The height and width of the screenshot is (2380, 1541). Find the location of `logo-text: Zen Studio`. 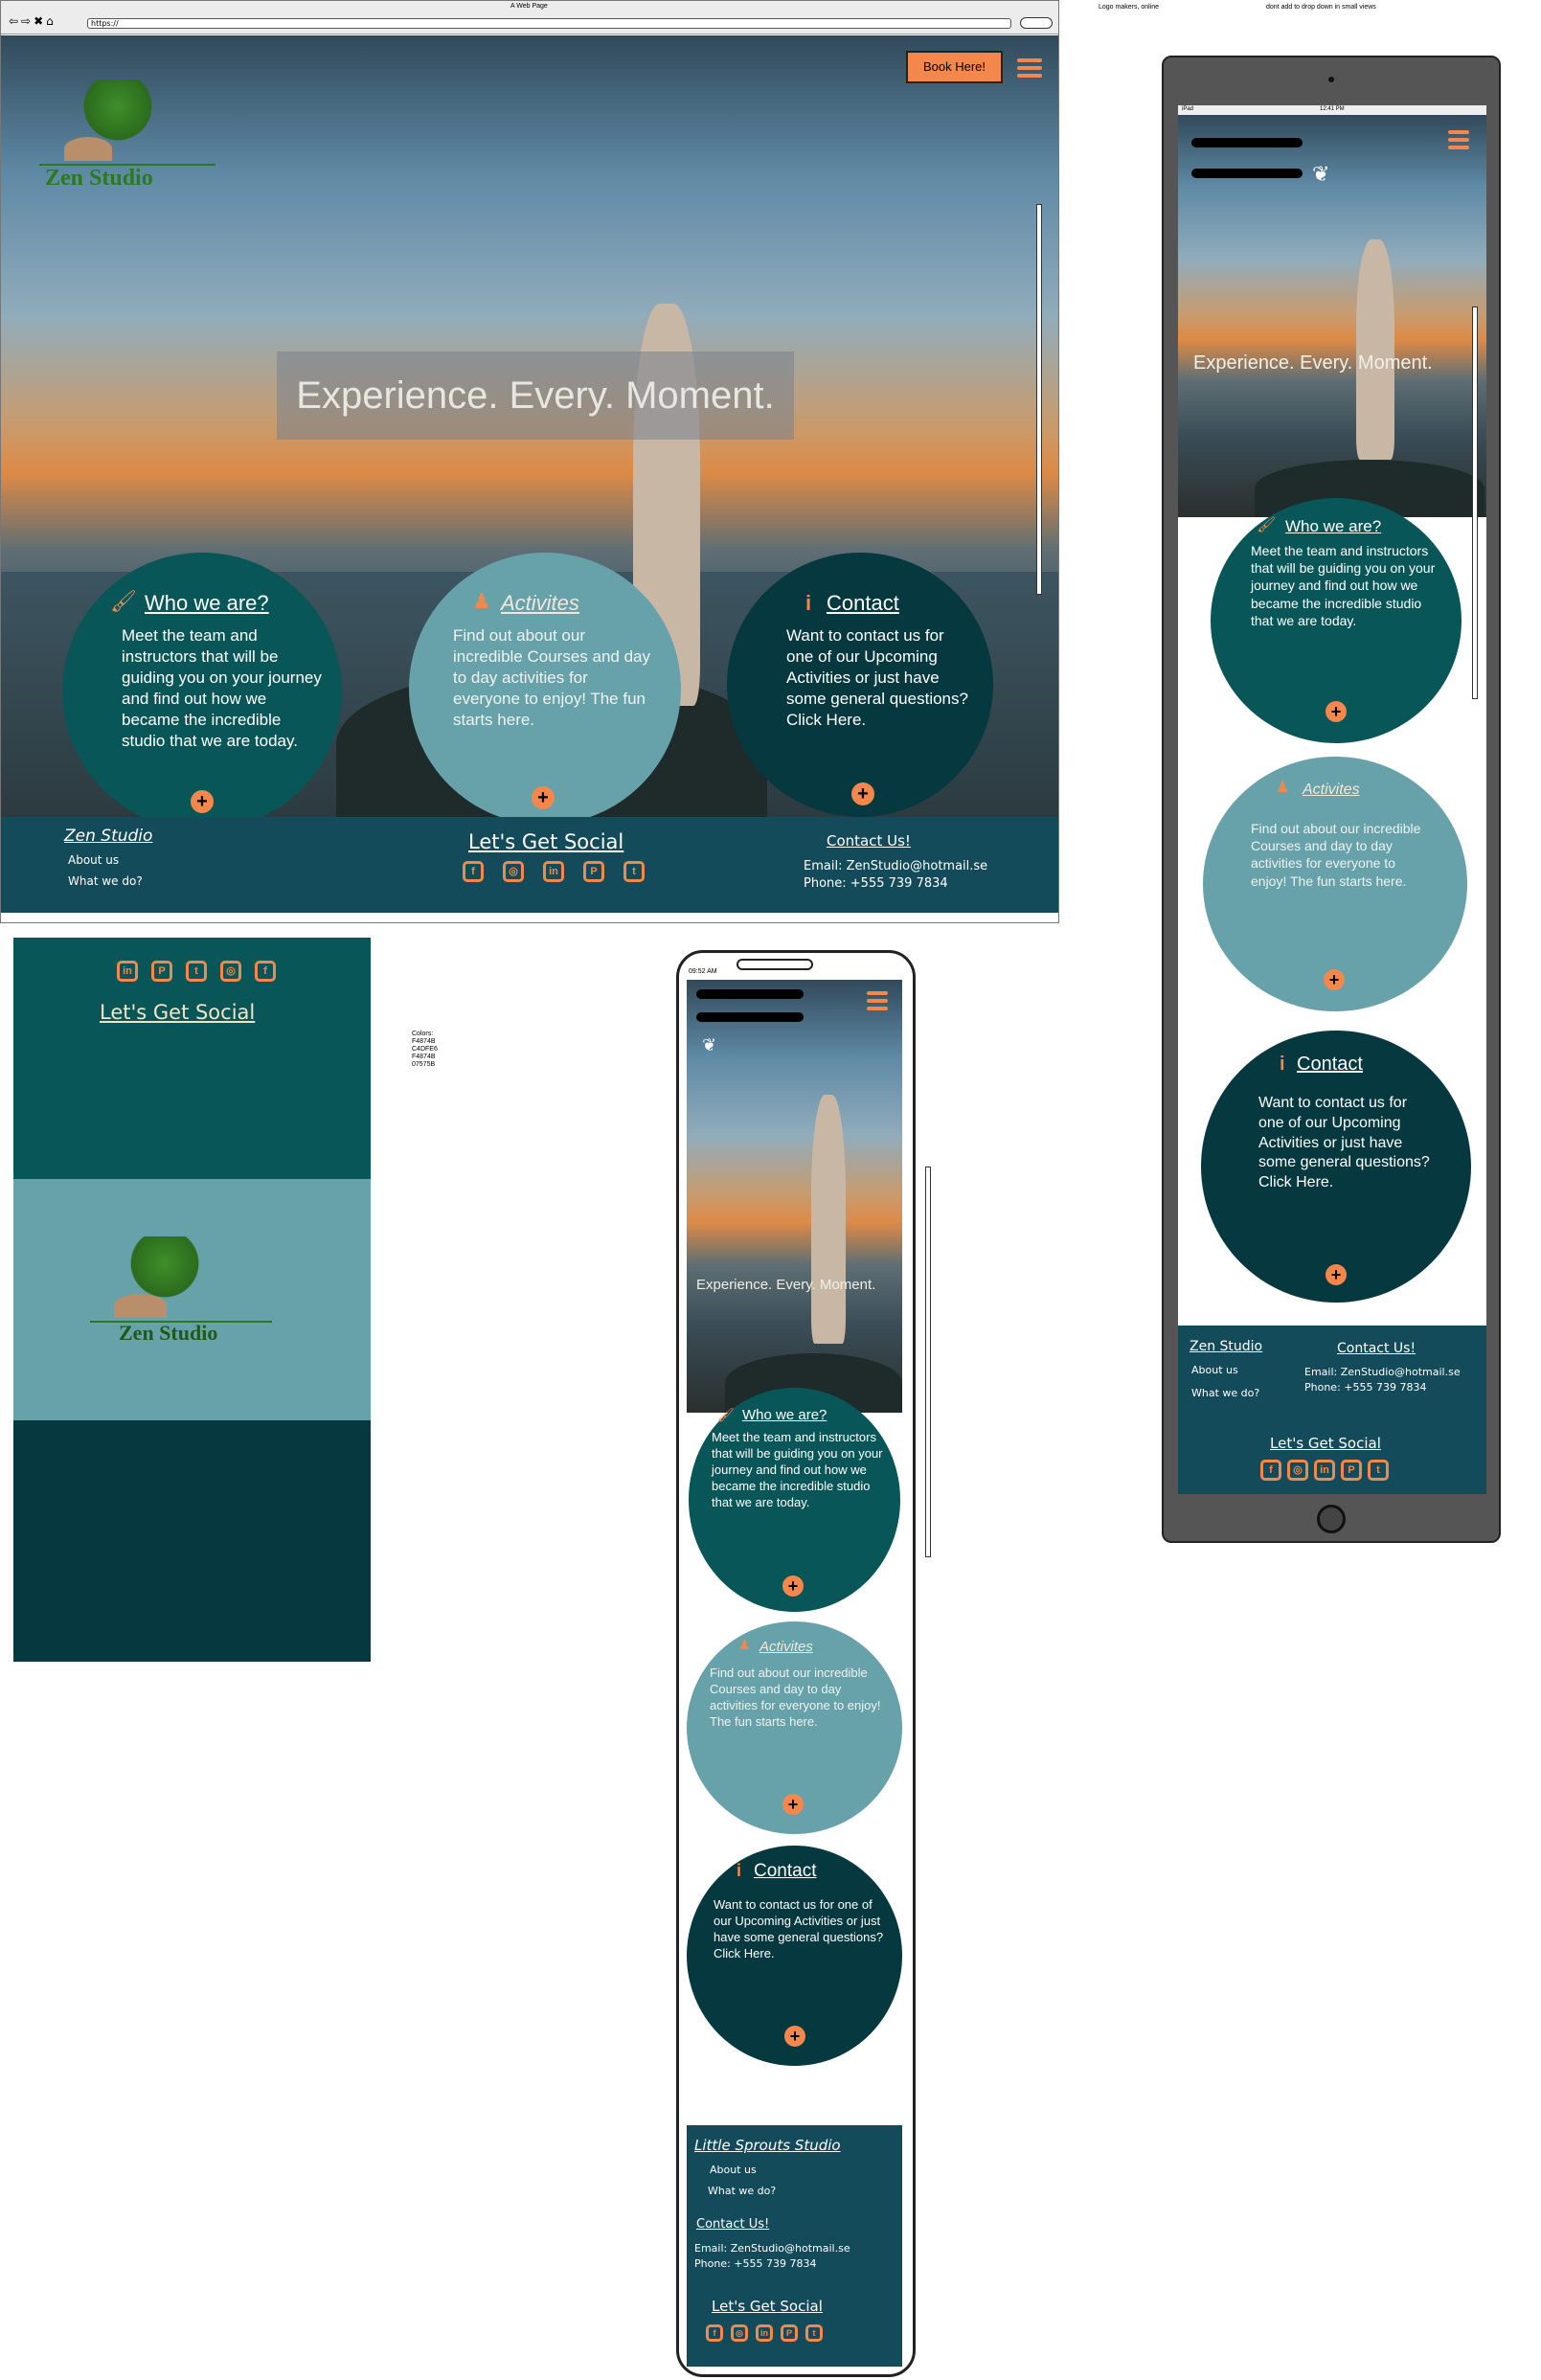

logo-text: Zen Studio is located at coordinates (99, 178).